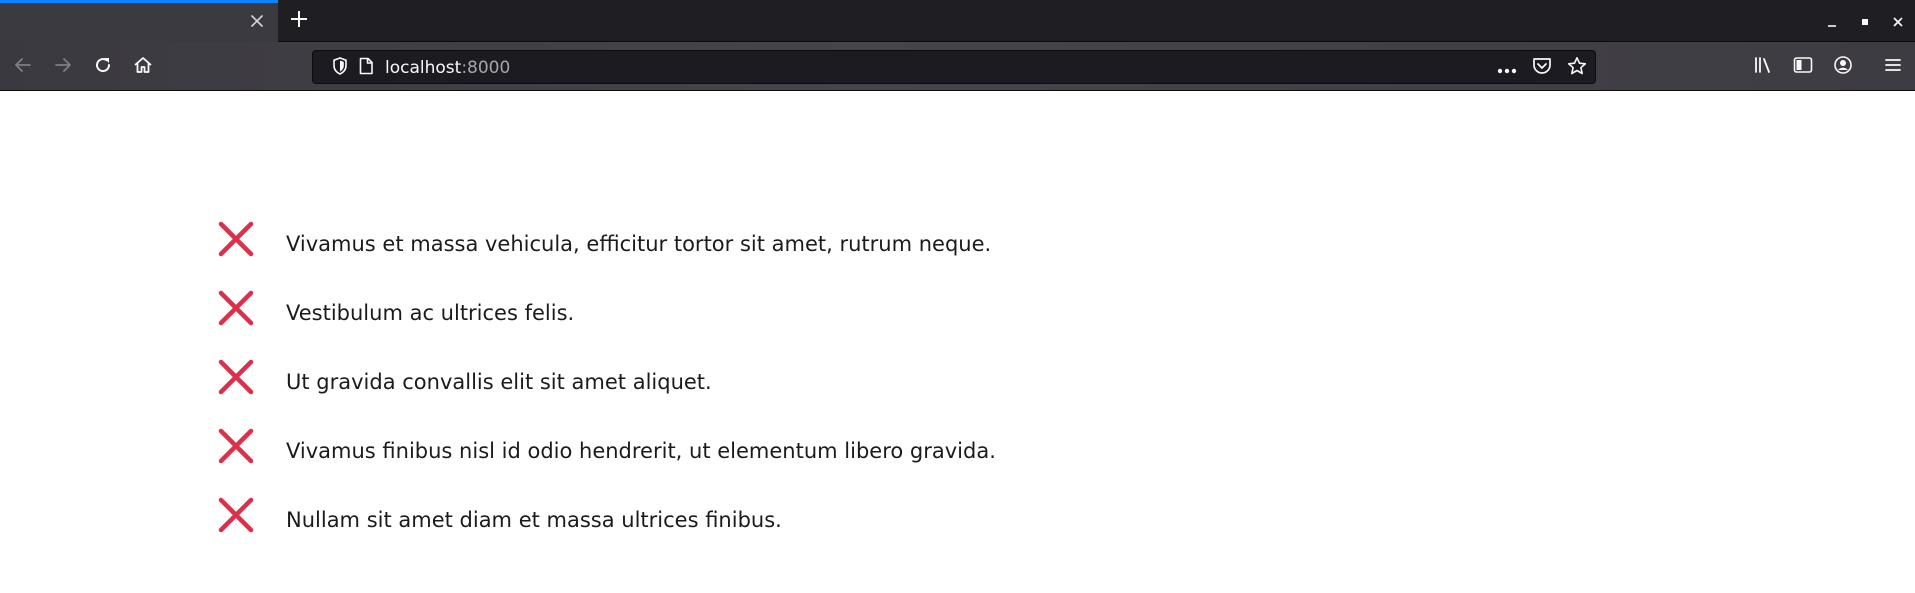 The image size is (1915, 593). What do you see at coordinates (606, 307) in the screenshot?
I see `list-item: Vestibulum ac ultrices felis.` at bounding box center [606, 307].